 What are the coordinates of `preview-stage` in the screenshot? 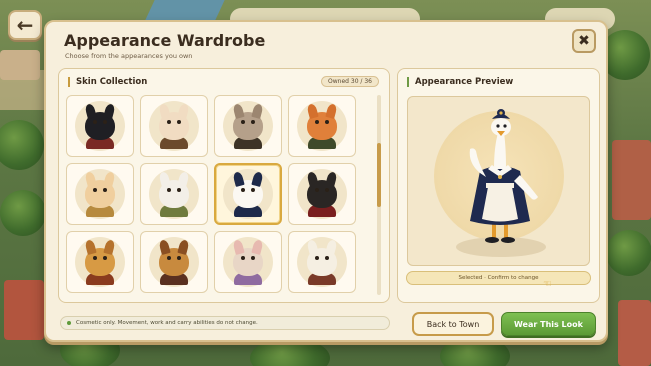 It's located at (498, 181).